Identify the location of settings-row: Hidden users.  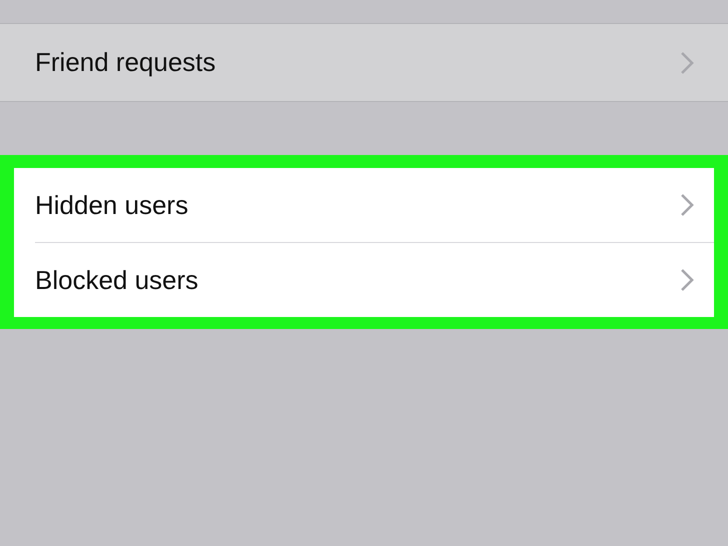
(364, 205).